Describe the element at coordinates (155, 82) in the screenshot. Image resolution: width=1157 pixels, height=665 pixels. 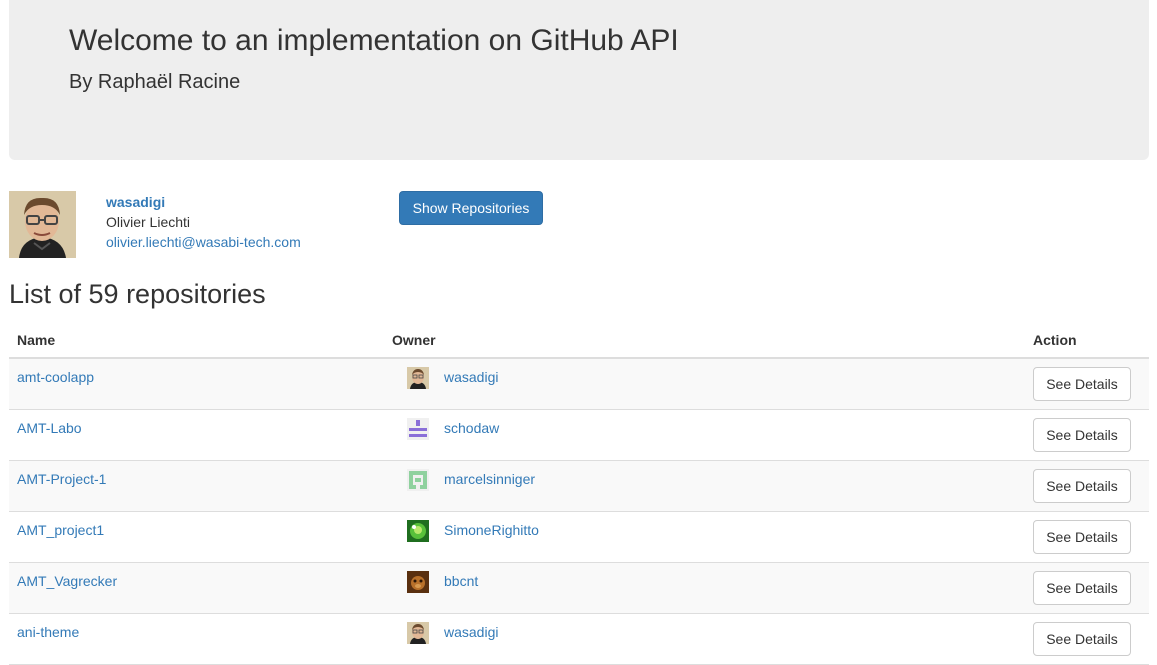
I see `page-subtitle: By Raphaël Racine` at that location.